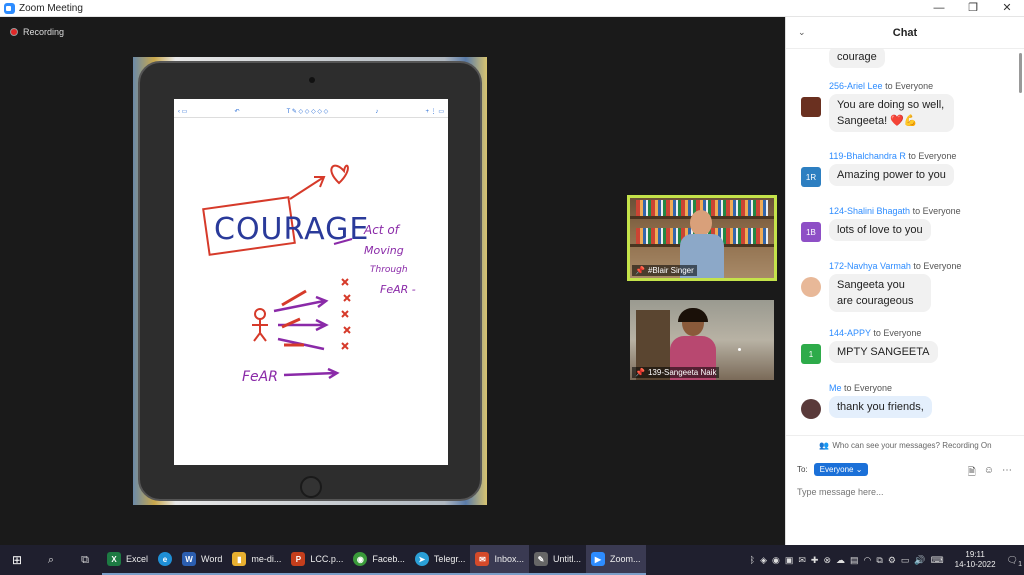 The height and width of the screenshot is (575, 1024). What do you see at coordinates (789, 560) in the screenshot?
I see `zoom-tray-icon: ▣` at bounding box center [789, 560].